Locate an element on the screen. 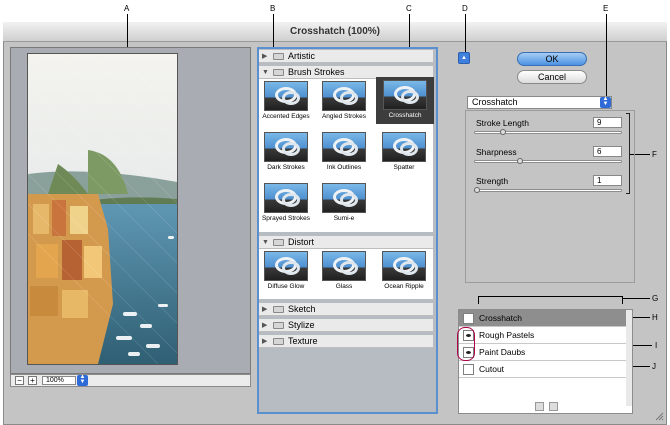 This screenshot has height=425, width=670. layer-name: Cutout is located at coordinates (492, 369).